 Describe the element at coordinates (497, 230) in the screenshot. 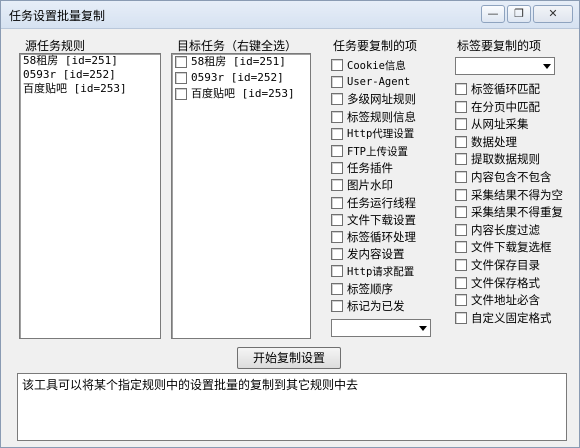

I see `tag-copy-option: 内容长度过滤` at that location.